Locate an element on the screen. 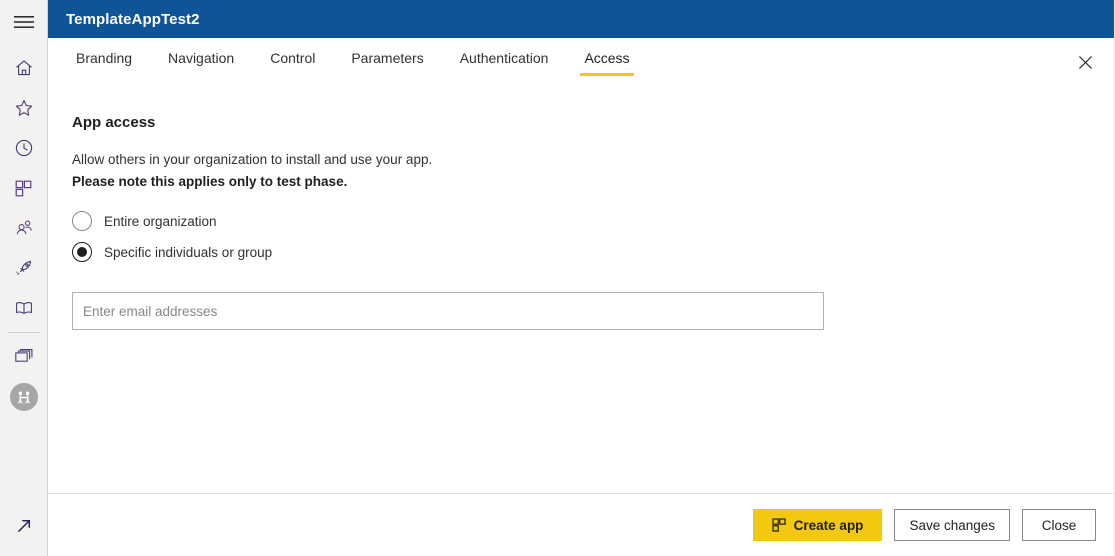  sidebar-item-deployment-pipelines is located at coordinates (24, 268).